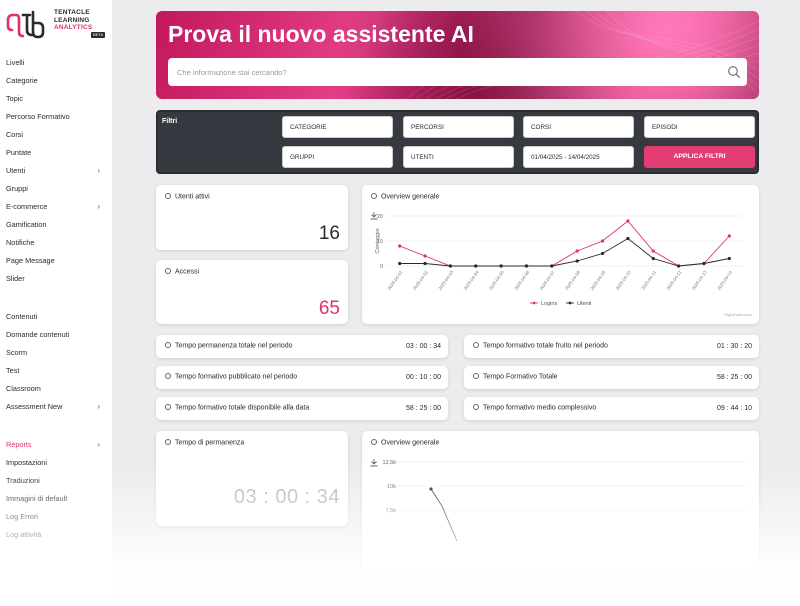 The width and height of the screenshot is (800, 606). I want to click on time-row-value: 09 : 44 : 10, so click(734, 408).